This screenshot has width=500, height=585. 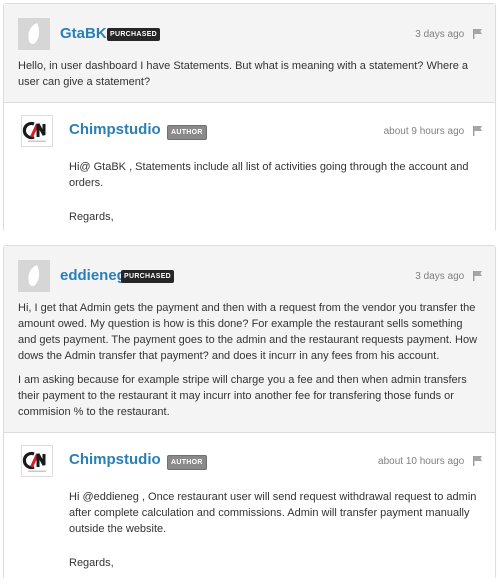 I want to click on username-link: eddieneg, so click(x=93, y=275).